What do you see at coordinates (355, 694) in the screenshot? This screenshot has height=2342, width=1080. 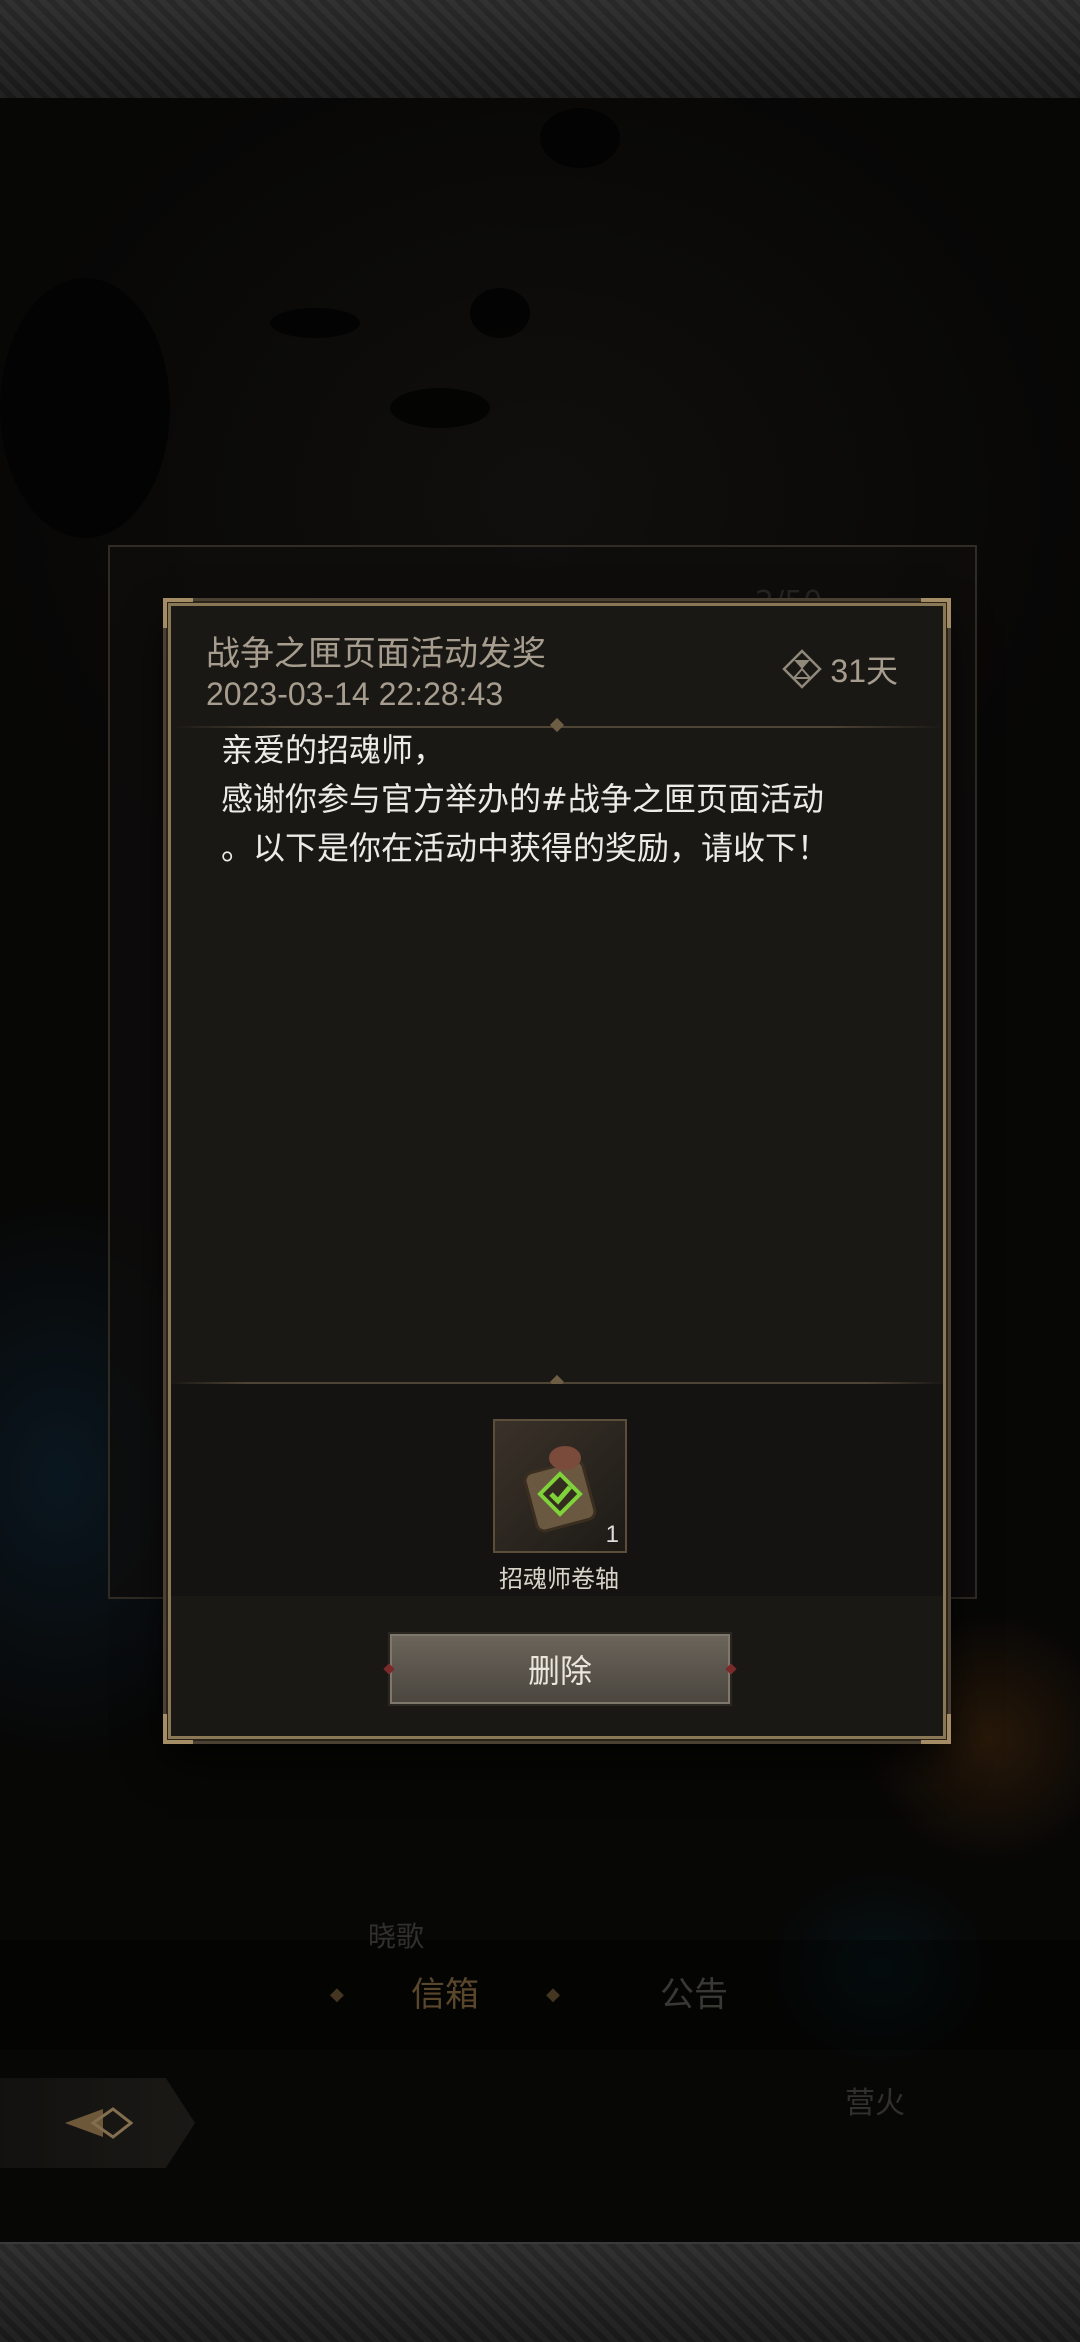 I see `mail-date: 2023-03-14 22:28:43` at bounding box center [355, 694].